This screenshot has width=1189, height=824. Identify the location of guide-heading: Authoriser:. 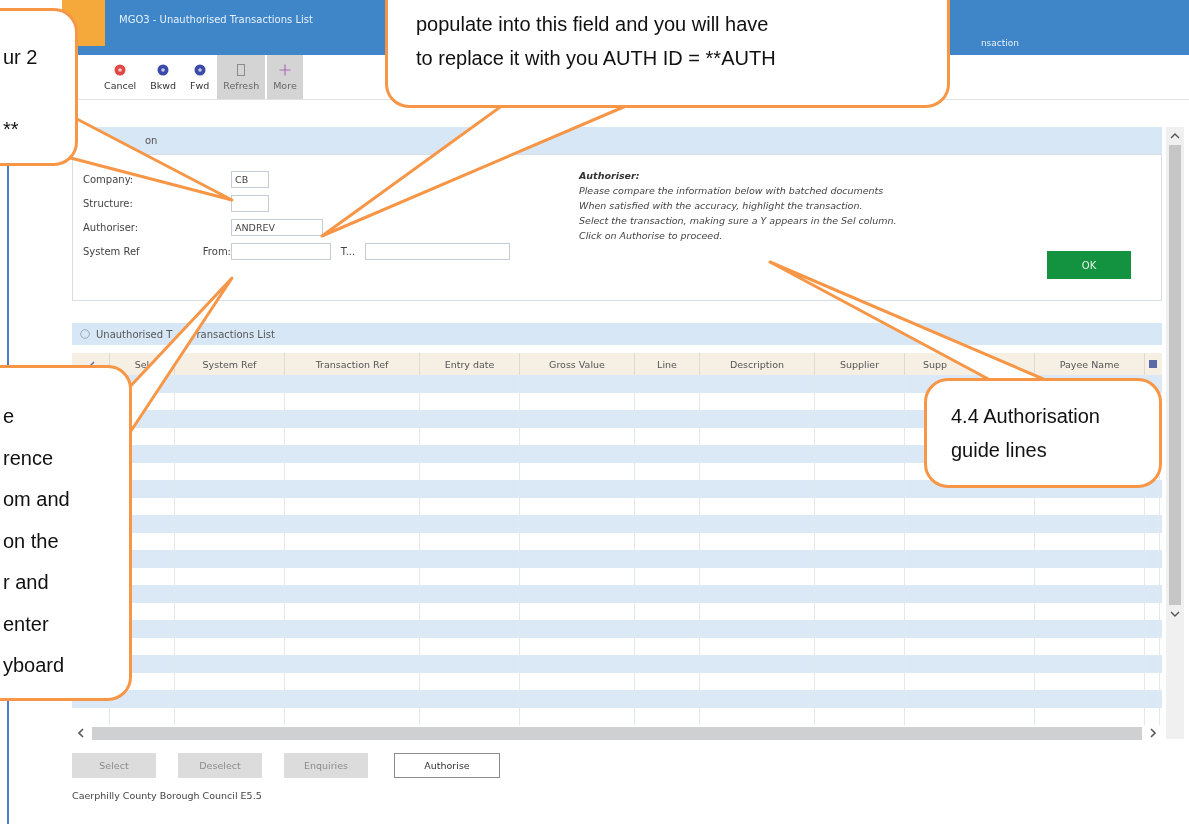
(610, 175).